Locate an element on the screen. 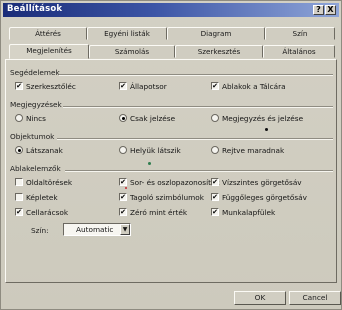 Image resolution: width=342 pixels, height=310 pixels. checkbox-label: Zéró mint érték is located at coordinates (159, 212).